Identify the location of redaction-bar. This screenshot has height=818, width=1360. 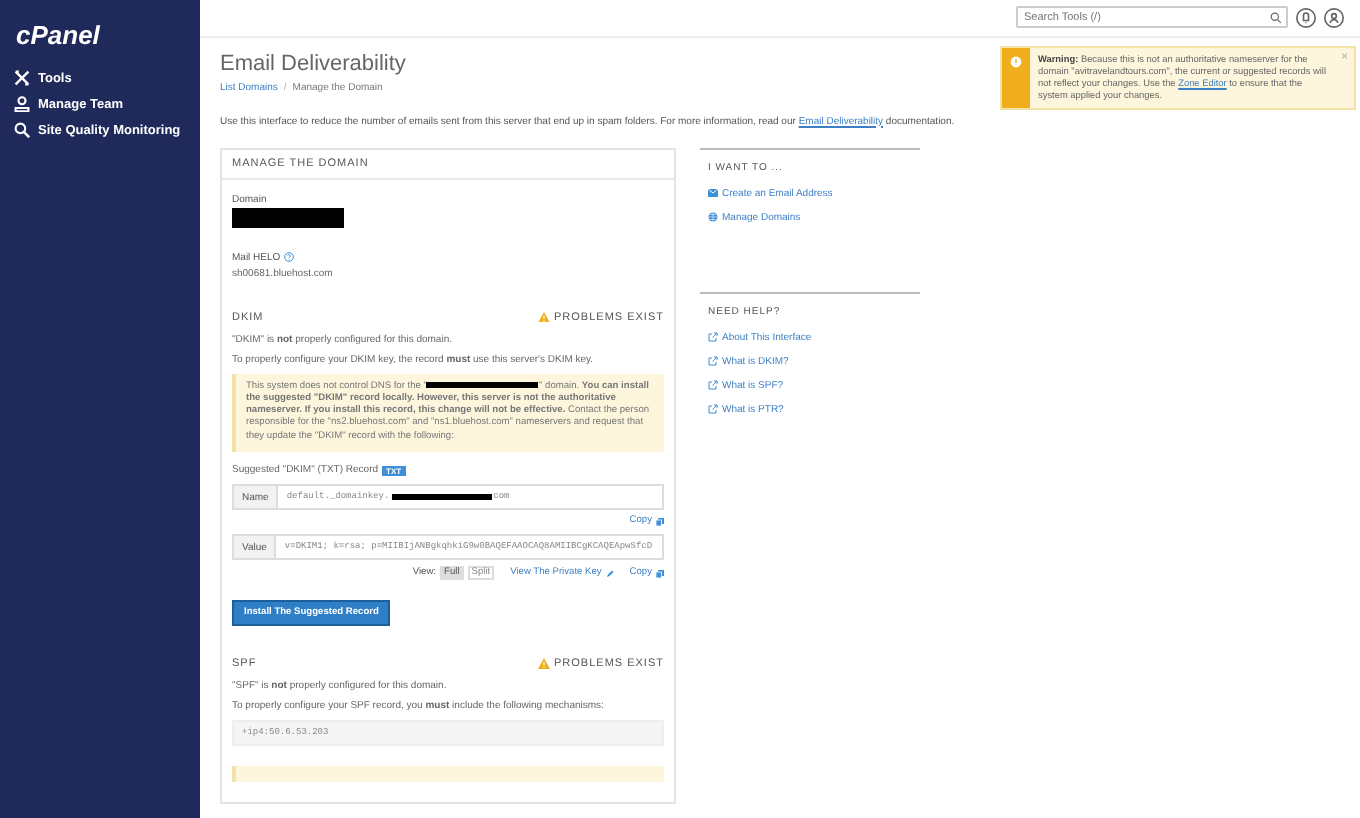
(288, 217).